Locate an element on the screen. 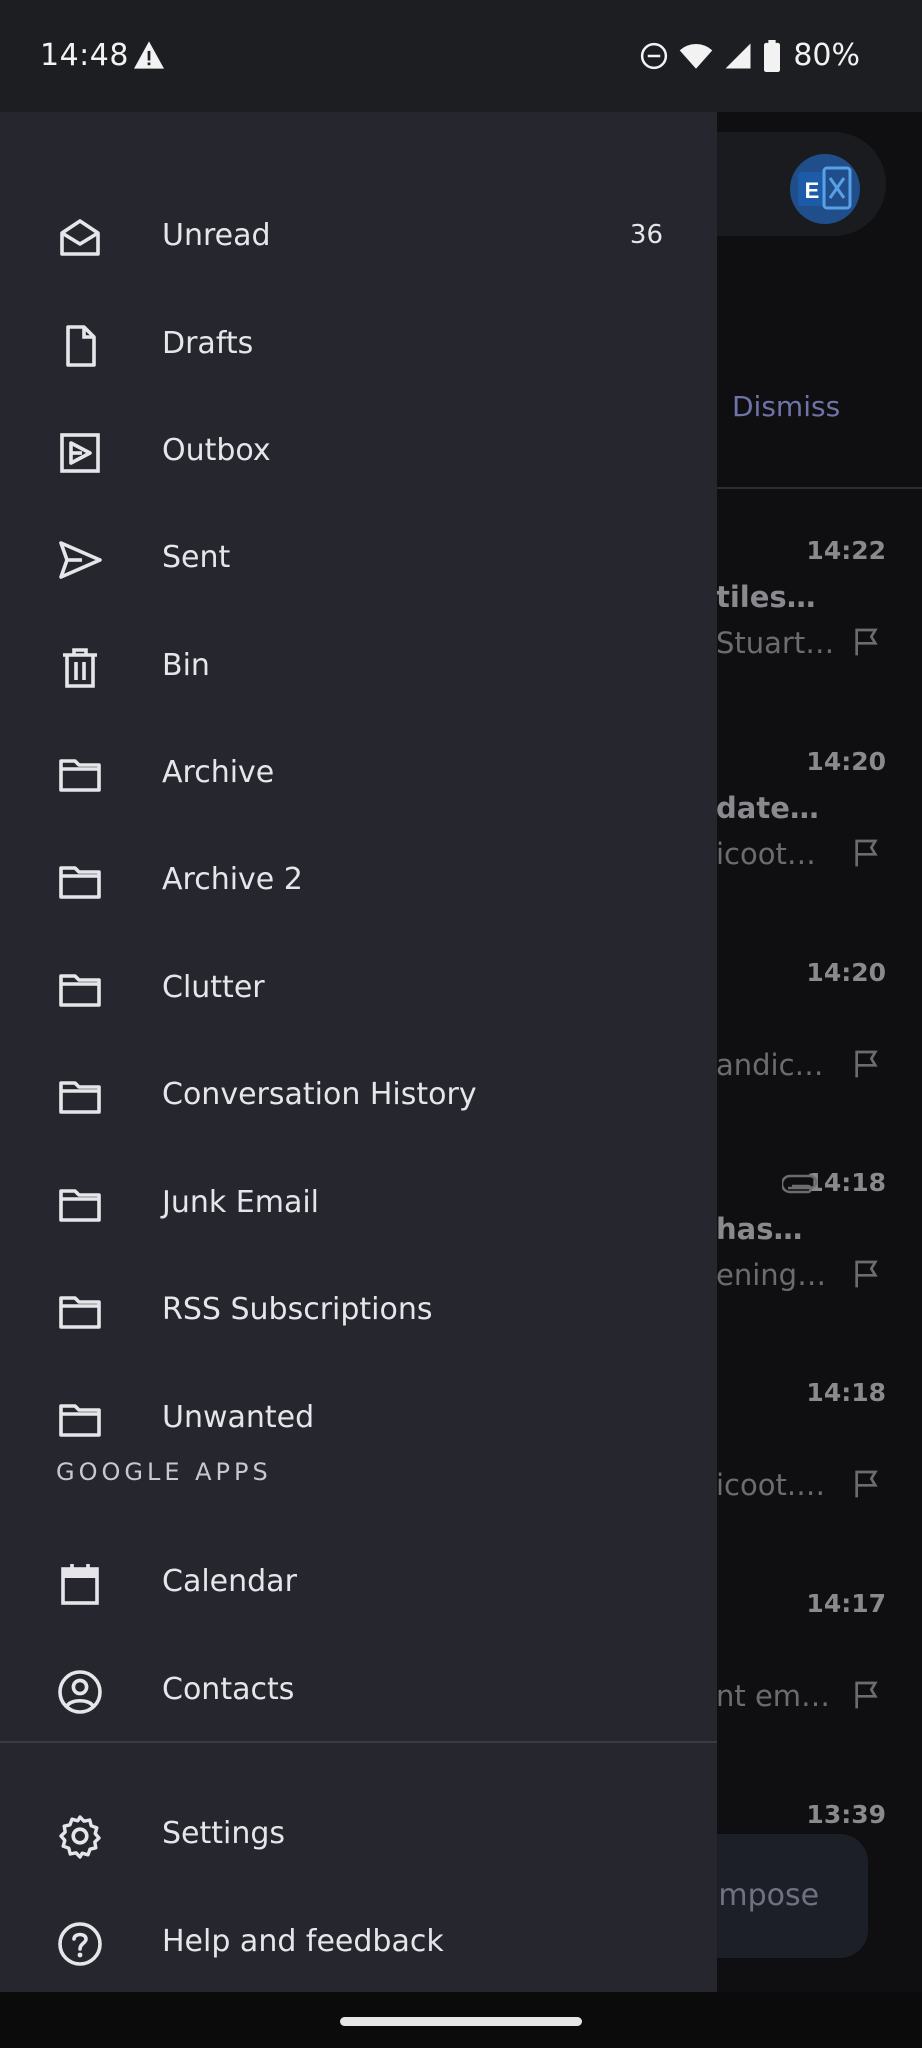  account-avatar: E is located at coordinates (825, 189).